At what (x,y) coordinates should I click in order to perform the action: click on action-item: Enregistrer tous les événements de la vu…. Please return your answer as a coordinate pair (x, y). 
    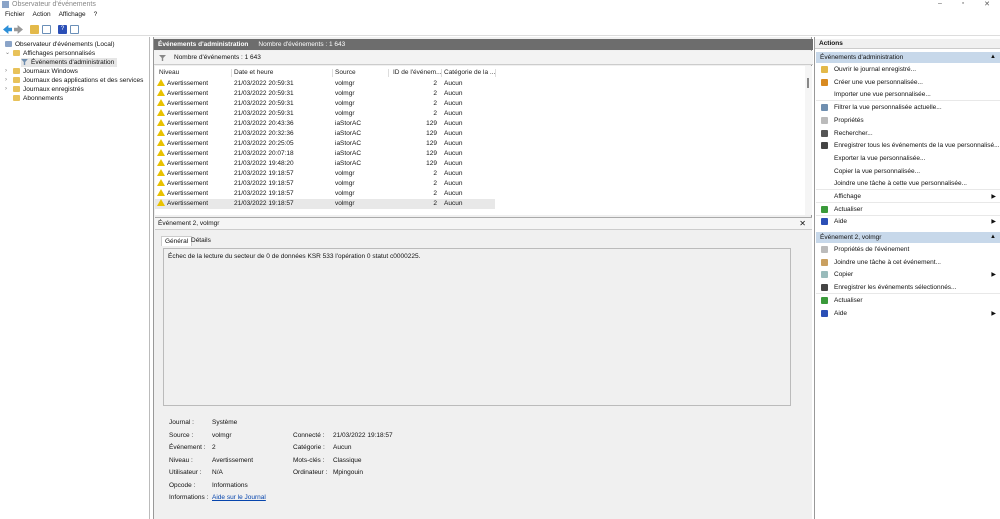
    Looking at the image, I should click on (908, 146).